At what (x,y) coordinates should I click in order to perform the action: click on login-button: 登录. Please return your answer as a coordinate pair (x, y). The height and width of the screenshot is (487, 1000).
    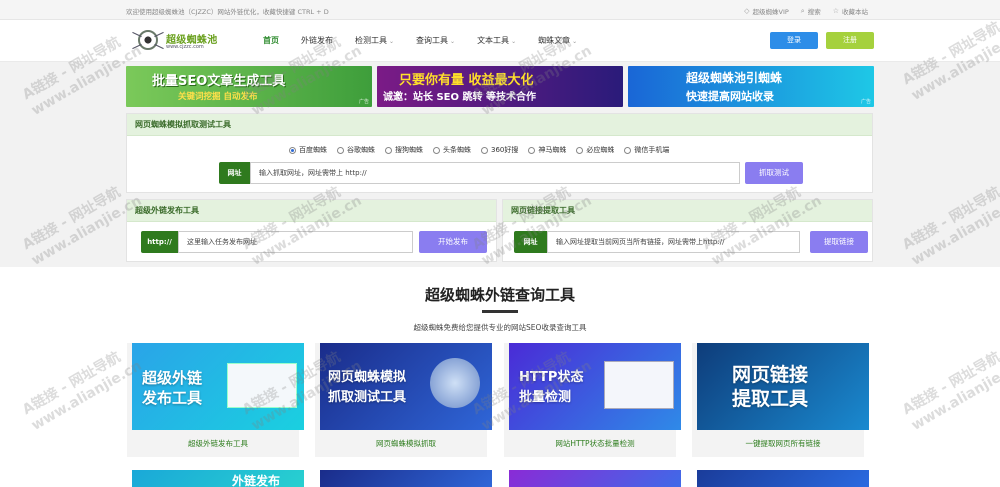
    Looking at the image, I should click on (794, 40).